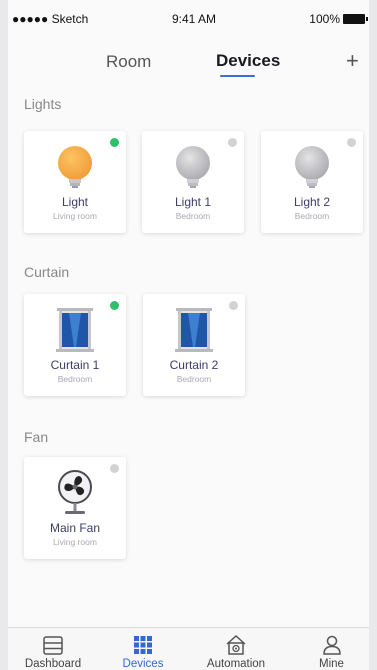 The height and width of the screenshot is (670, 377). Describe the element at coordinates (194, 19) in the screenshot. I see `clock: 9:41 AM` at that location.